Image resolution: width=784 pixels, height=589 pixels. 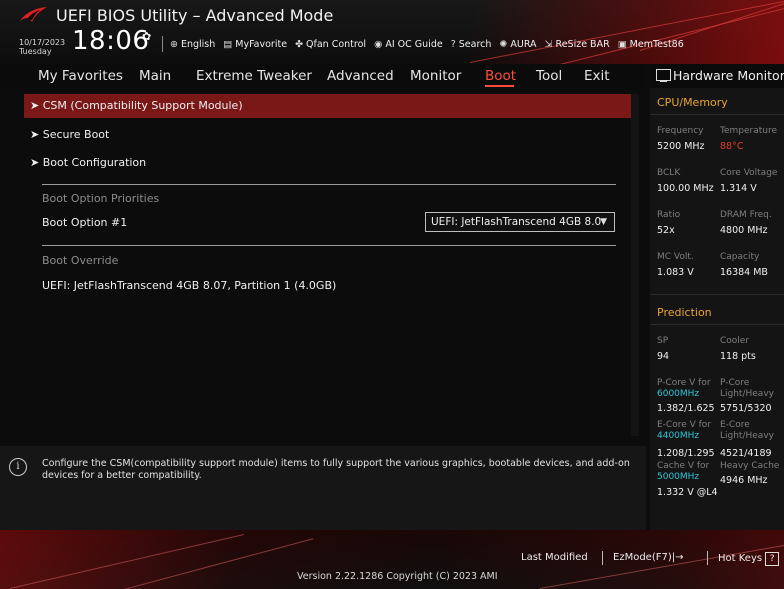 I want to click on rog-logo-icon, so click(x=33, y=14).